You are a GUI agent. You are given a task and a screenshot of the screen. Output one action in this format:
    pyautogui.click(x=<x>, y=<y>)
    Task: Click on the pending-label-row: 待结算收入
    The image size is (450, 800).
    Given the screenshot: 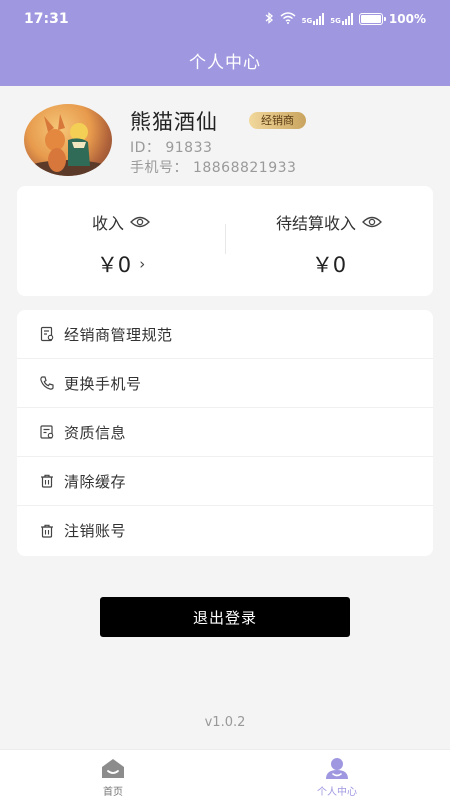 What is the action you would take?
    pyautogui.click(x=329, y=222)
    